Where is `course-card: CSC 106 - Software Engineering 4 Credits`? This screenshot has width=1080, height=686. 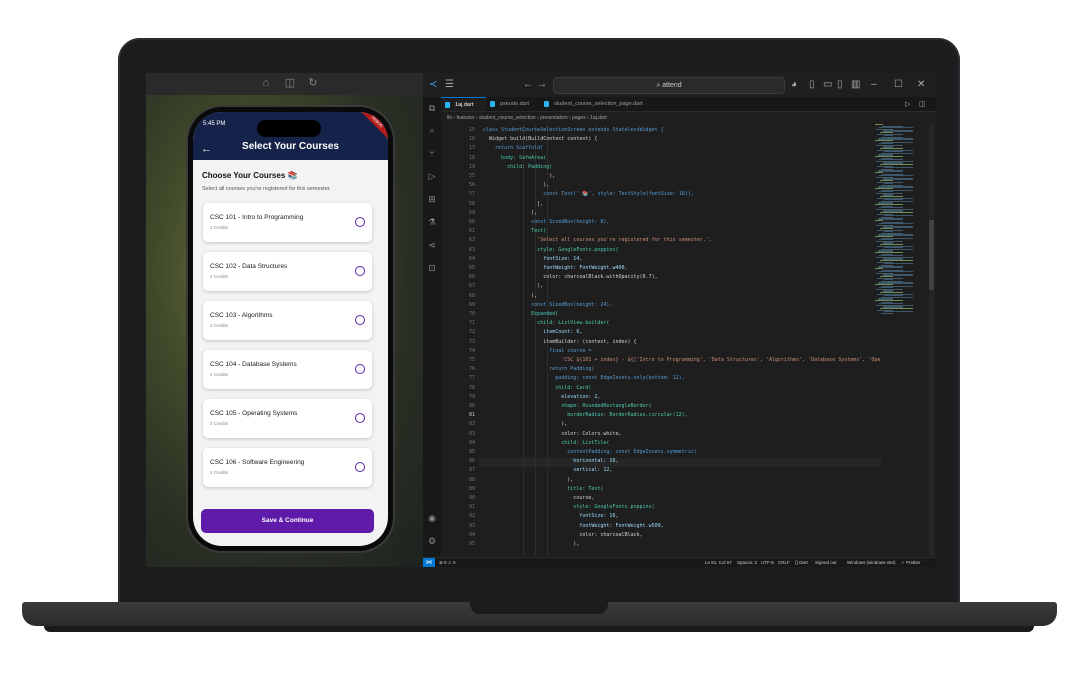
course-card: CSC 106 - Software Engineering 4 Credits is located at coordinates (287, 467).